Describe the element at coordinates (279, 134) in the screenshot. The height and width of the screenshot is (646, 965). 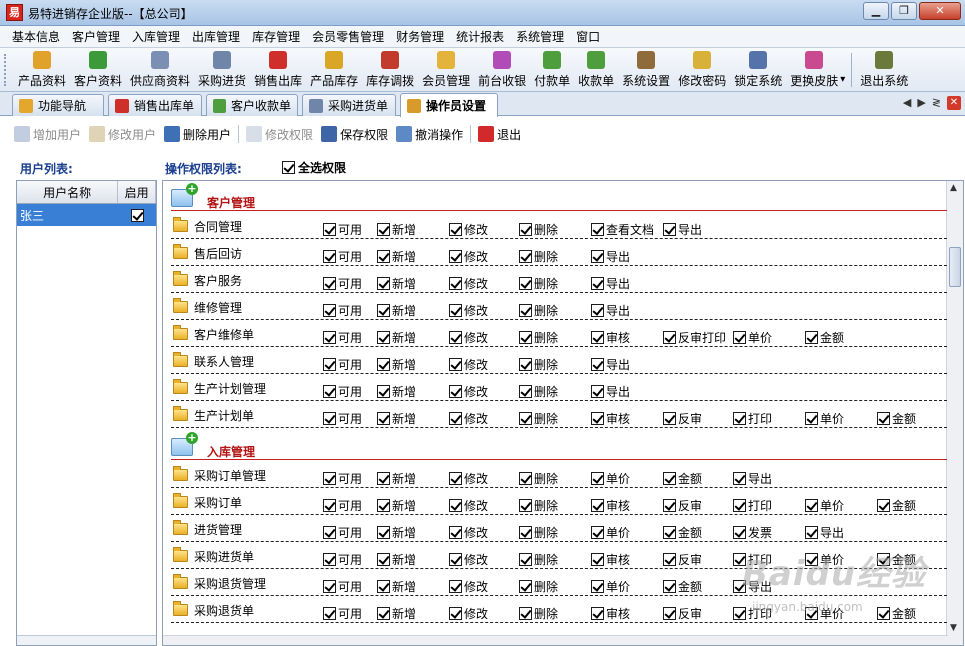
I see `edit-permission-button: 修改权限` at that location.